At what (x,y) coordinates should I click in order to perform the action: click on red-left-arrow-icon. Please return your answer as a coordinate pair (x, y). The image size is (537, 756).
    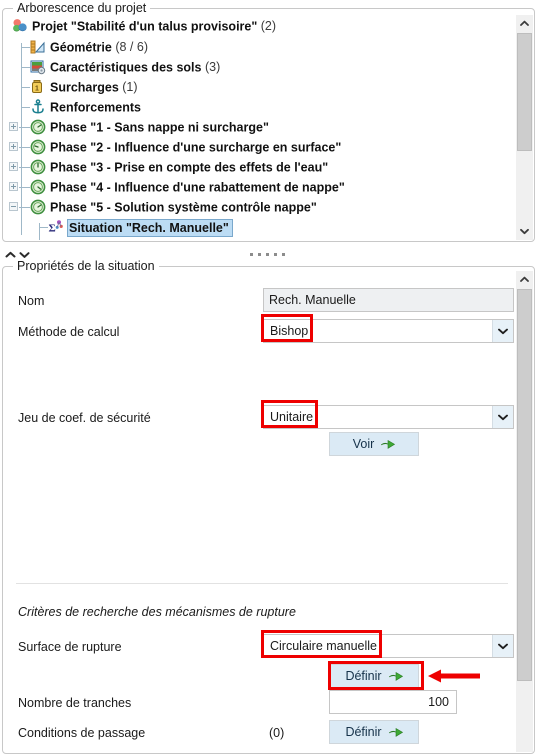
    Looking at the image, I should click on (454, 677).